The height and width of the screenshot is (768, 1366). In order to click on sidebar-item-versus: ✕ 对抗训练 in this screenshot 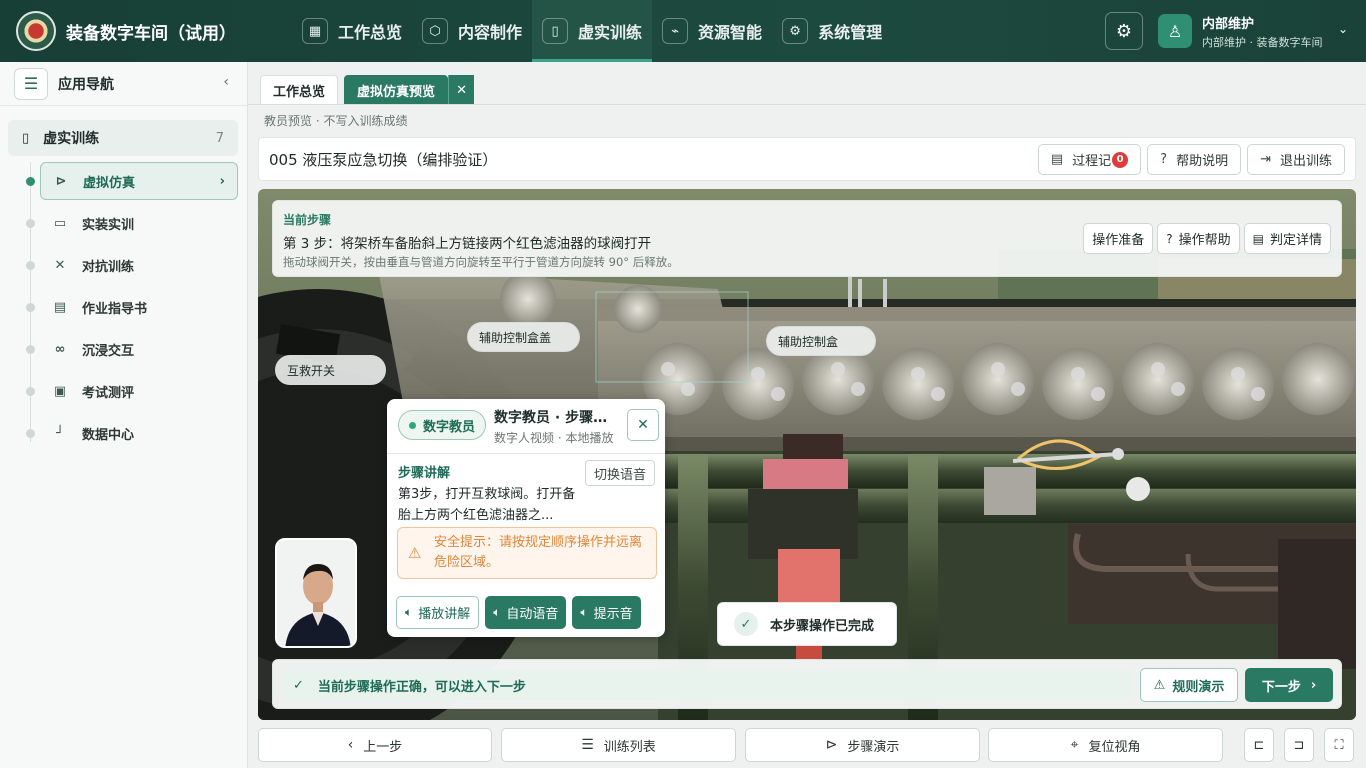, I will do `click(139, 265)`.